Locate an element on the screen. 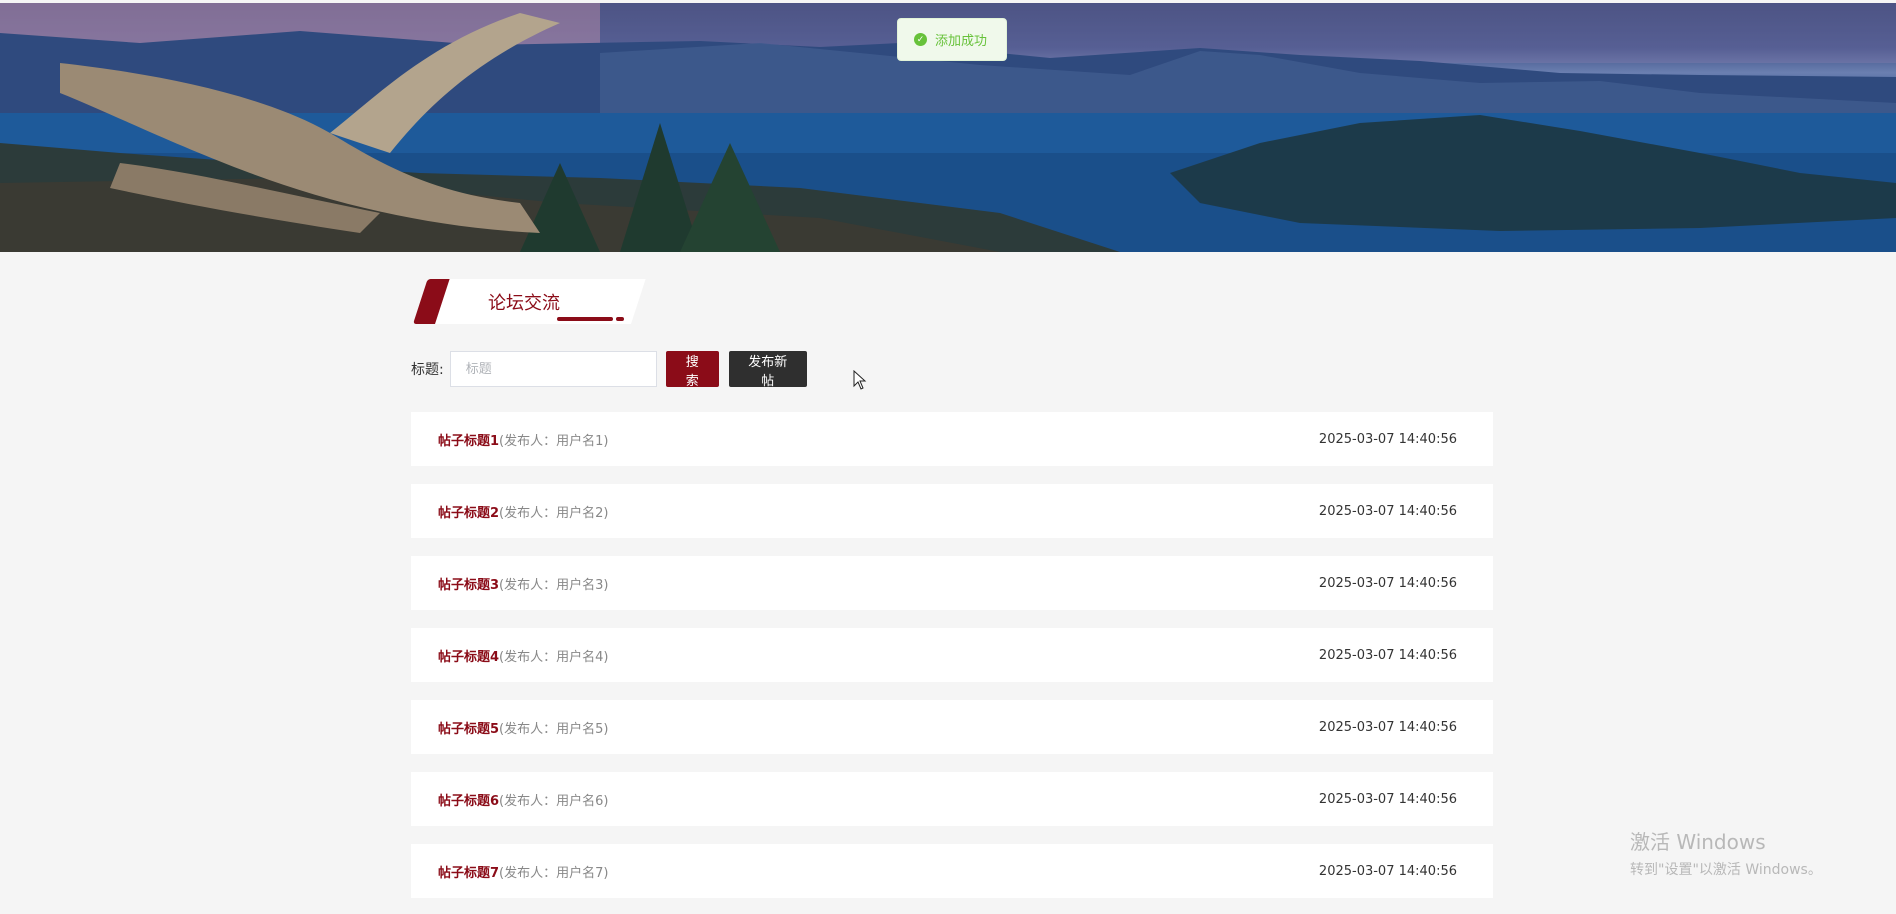  page-title: 论坛交流 is located at coordinates (524, 303).